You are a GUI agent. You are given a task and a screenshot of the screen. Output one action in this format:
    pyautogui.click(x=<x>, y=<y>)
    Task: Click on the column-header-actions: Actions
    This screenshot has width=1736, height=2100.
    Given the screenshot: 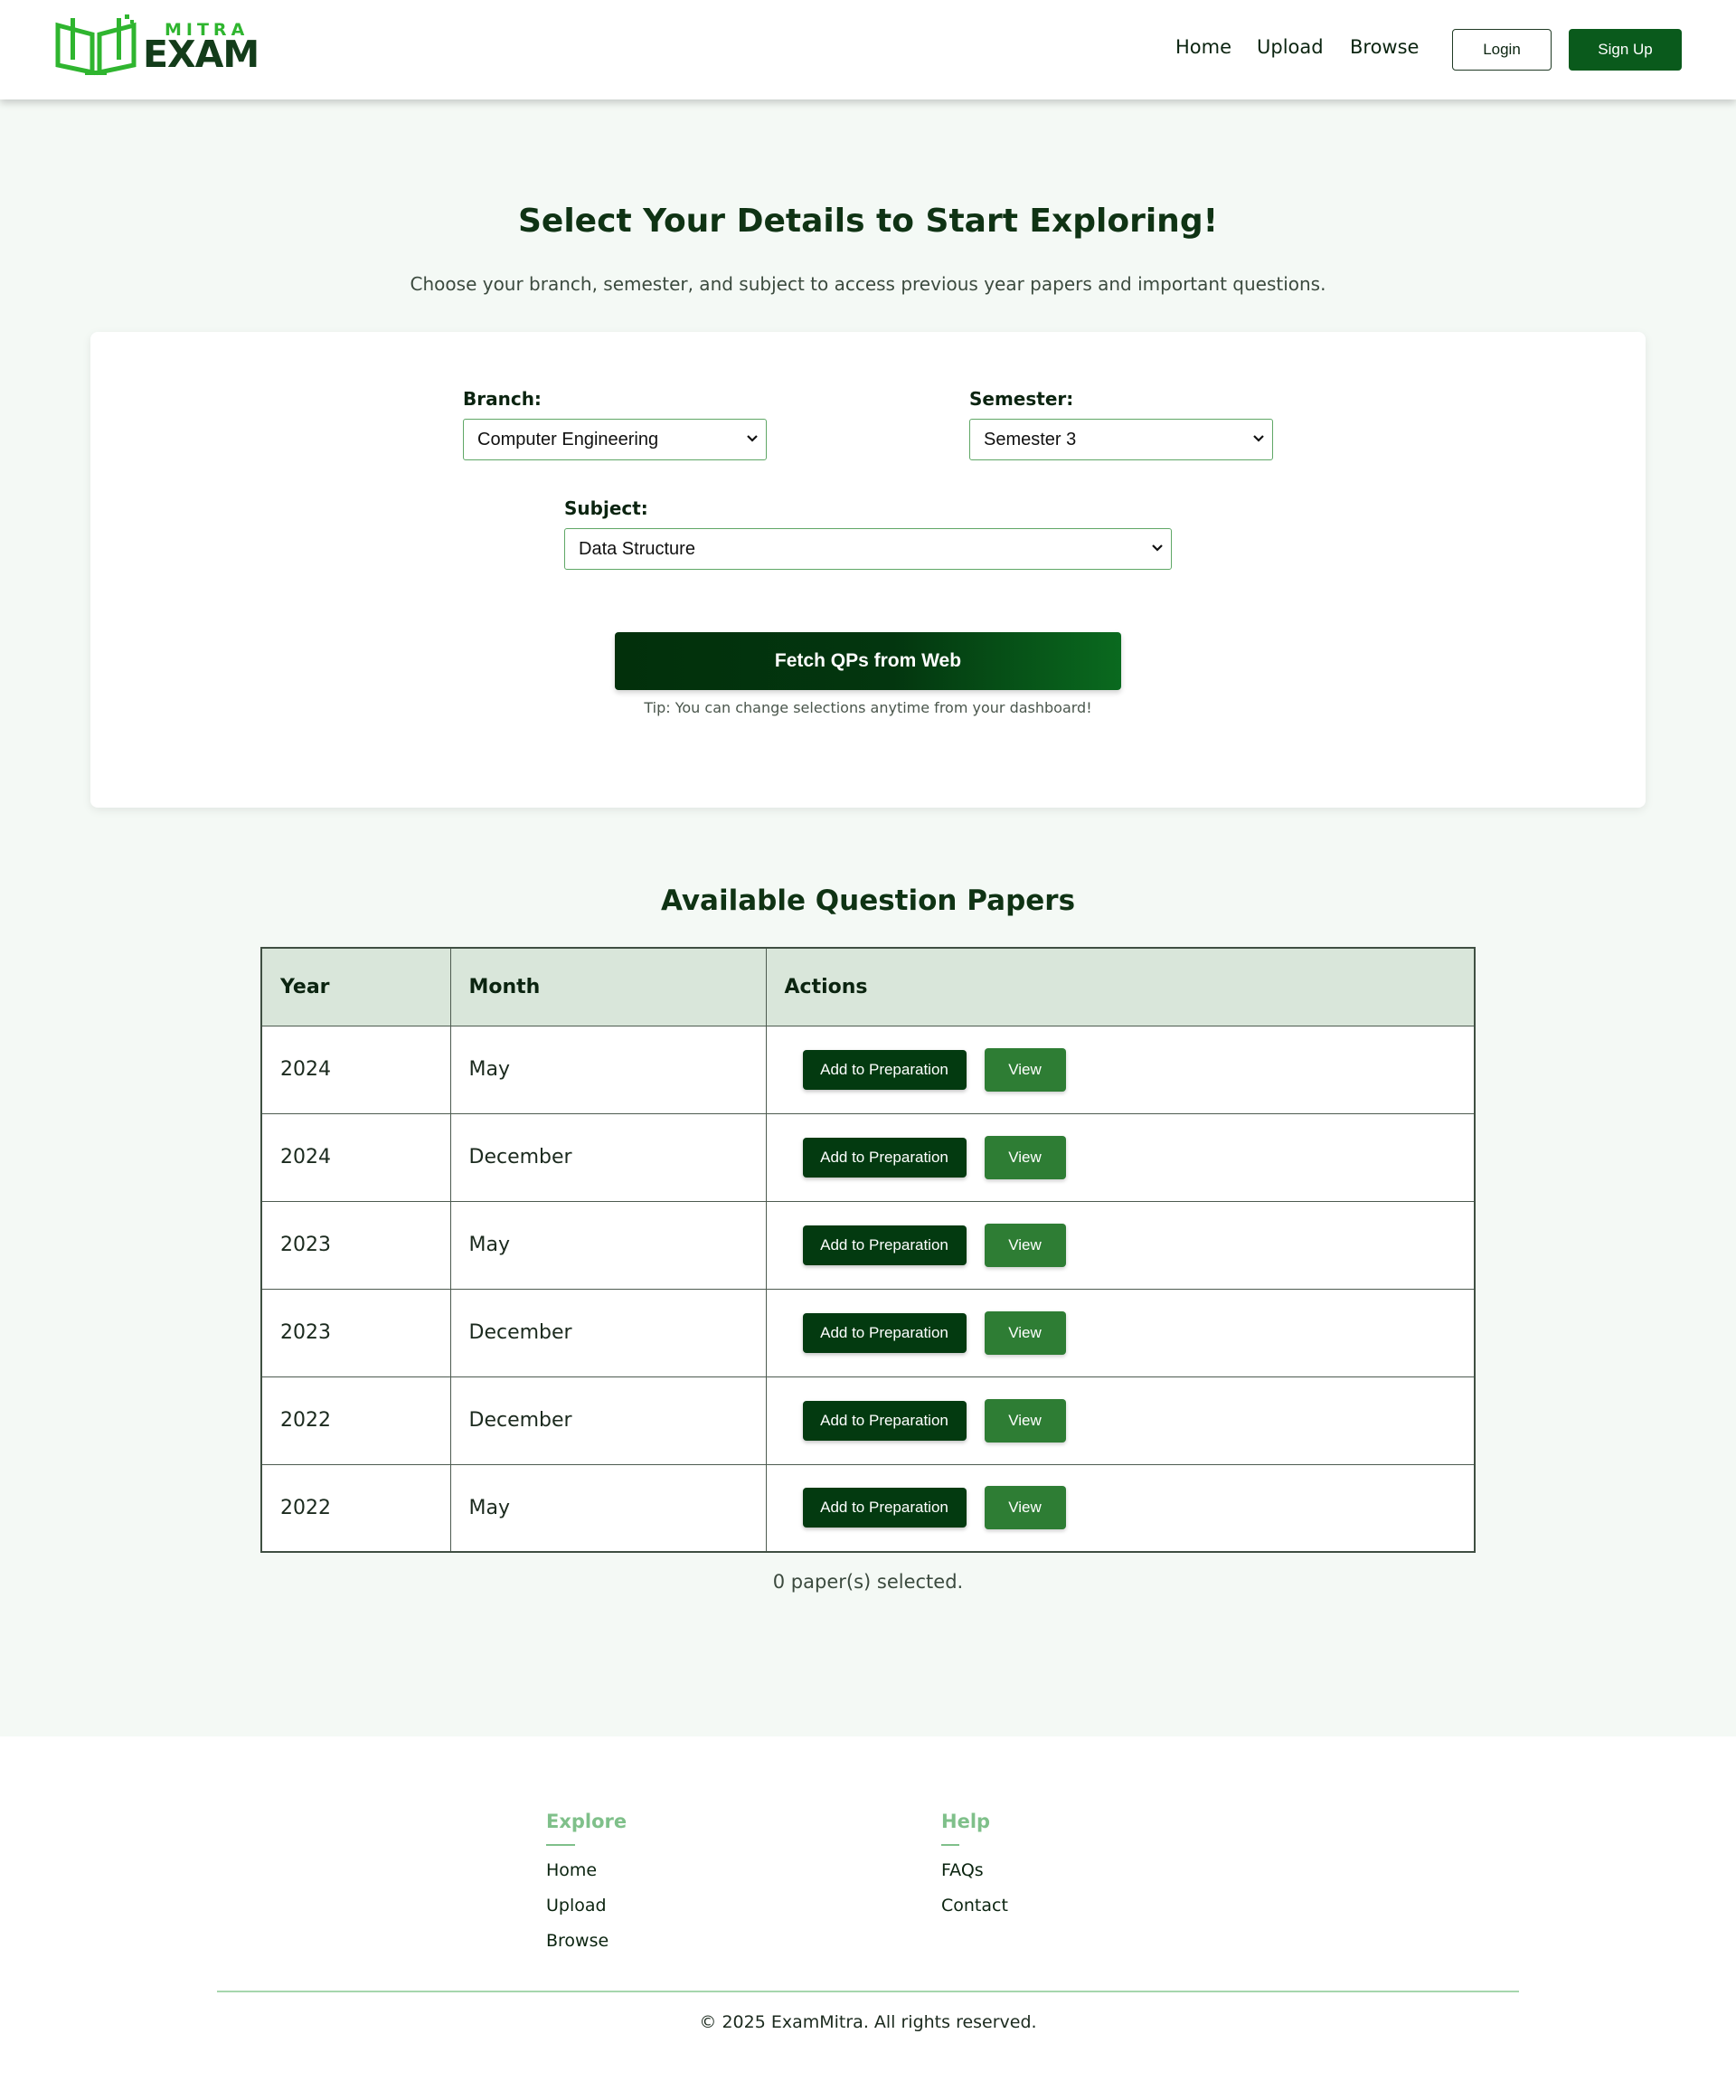 What is the action you would take?
    pyautogui.click(x=1120, y=986)
    